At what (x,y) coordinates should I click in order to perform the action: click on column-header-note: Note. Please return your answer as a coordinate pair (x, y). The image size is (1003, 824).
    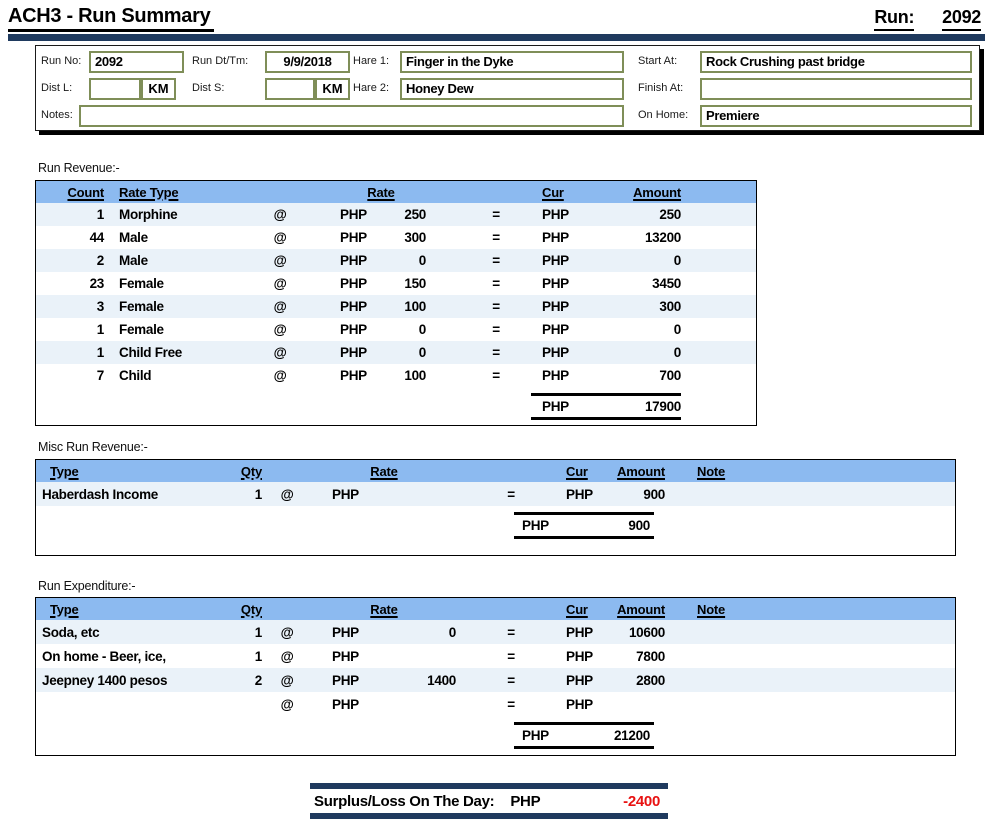
    Looking at the image, I should click on (711, 471).